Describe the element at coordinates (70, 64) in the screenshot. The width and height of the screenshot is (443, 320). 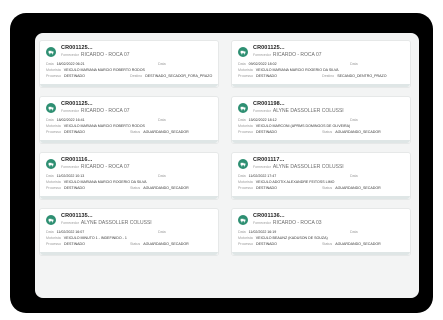
I see `date-value: 18/02/2022 06:21` at that location.